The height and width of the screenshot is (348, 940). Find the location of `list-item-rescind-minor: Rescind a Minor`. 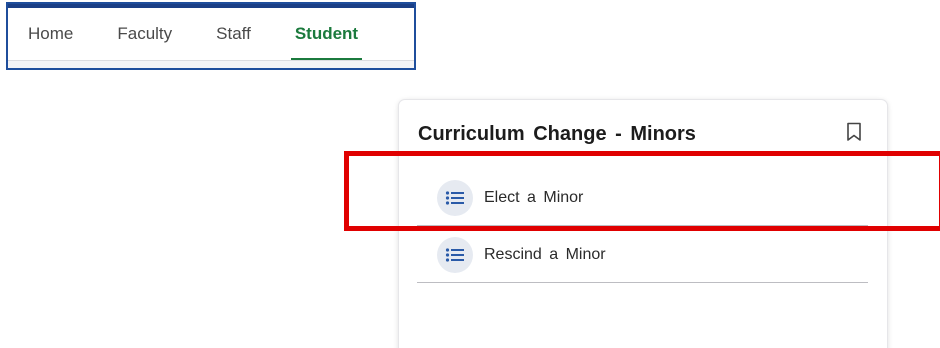

list-item-rescind-minor: Rescind a Minor is located at coordinates (642, 255).